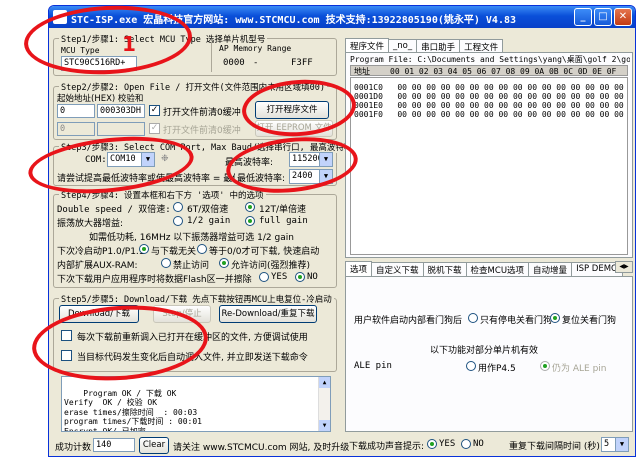 This screenshot has height=461, width=644. What do you see at coordinates (90, 224) in the screenshot?
I see `amp-gain-label: 振荡放大器增益:` at bounding box center [90, 224].